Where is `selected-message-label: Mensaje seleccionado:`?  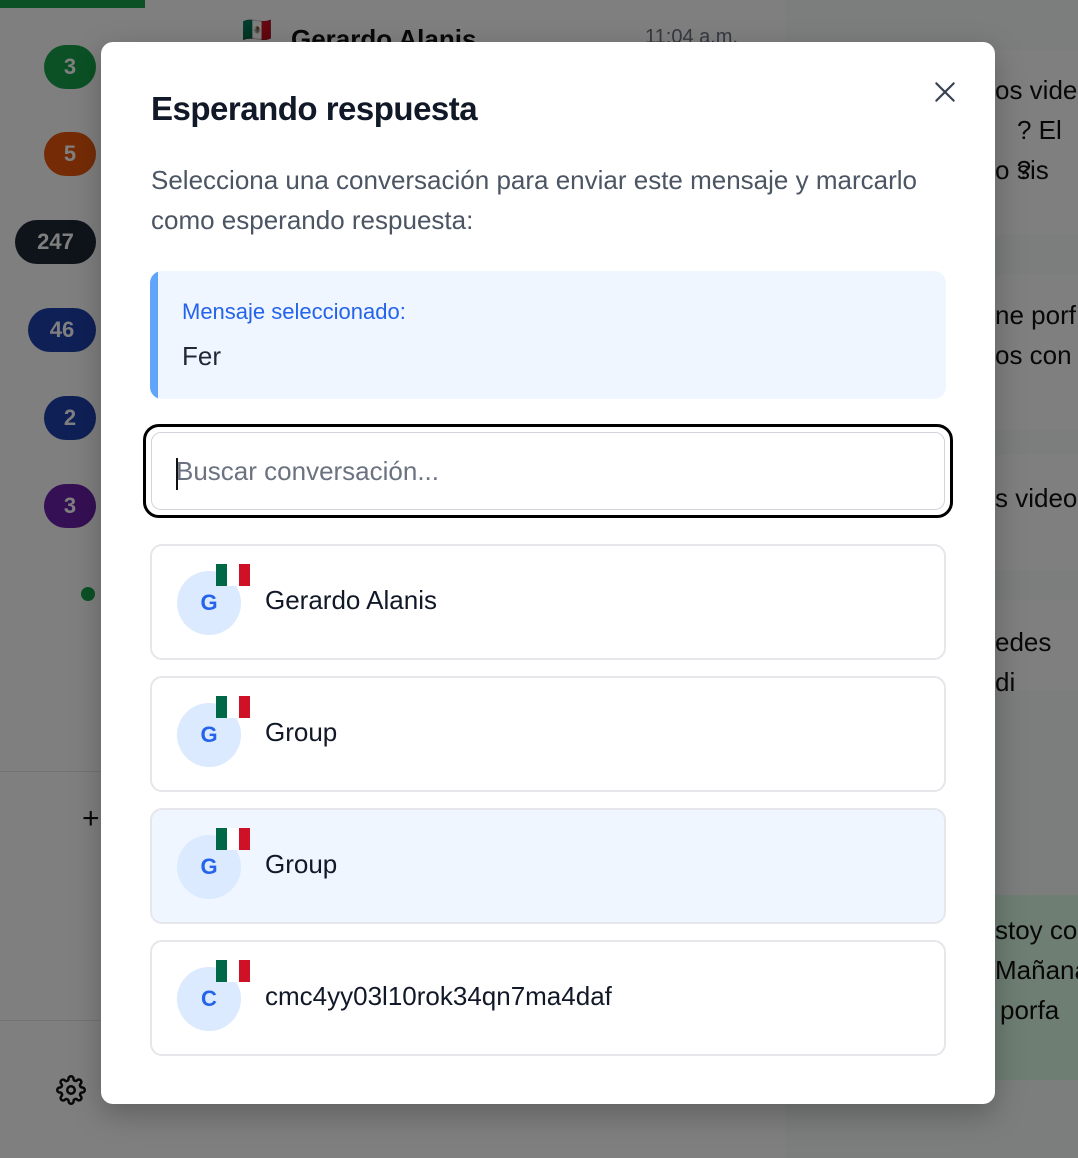
selected-message-label: Mensaje seleccionado: is located at coordinates (294, 311).